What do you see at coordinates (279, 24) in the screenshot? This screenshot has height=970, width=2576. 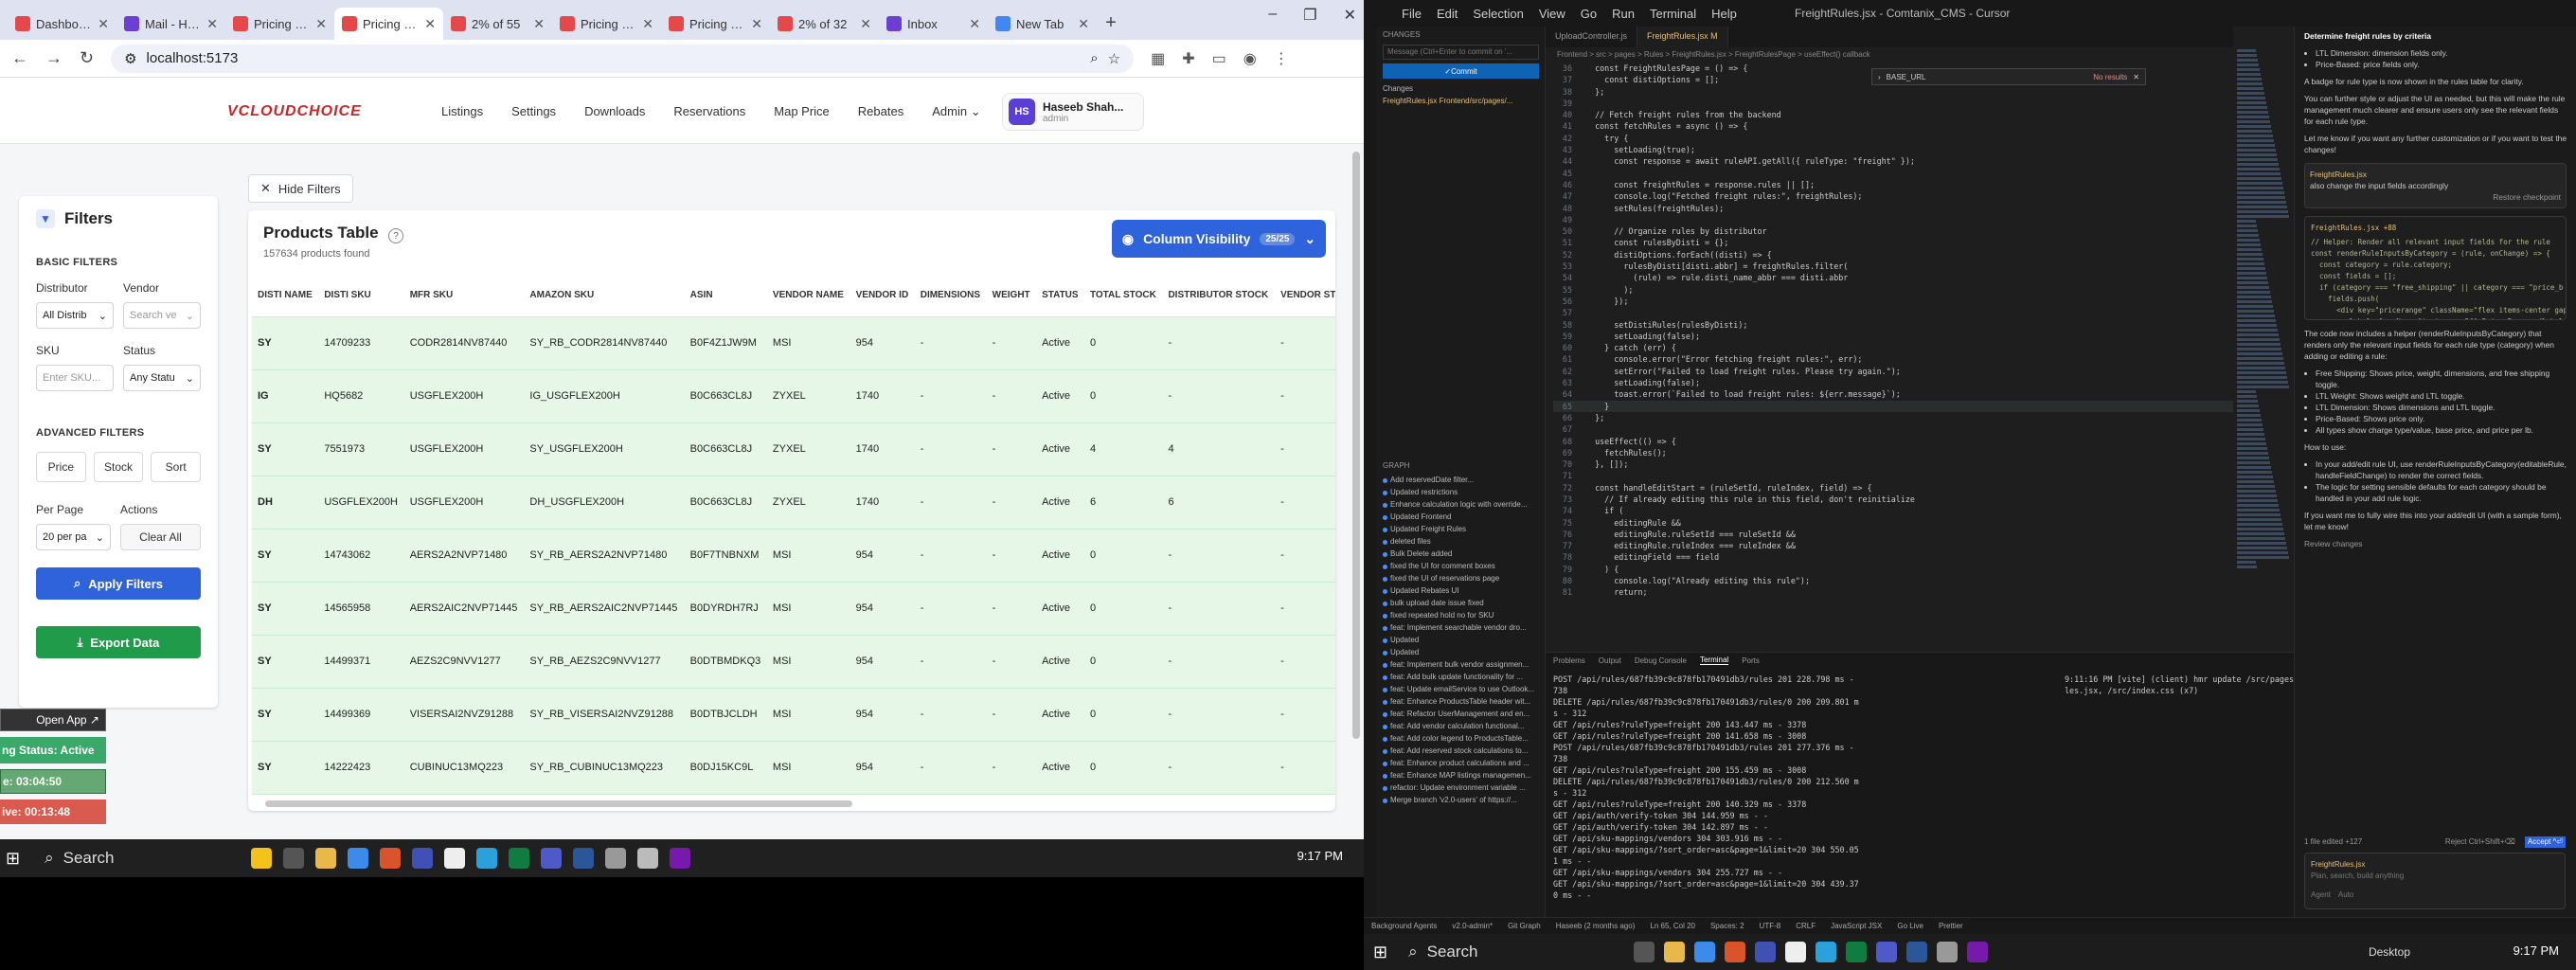 I see `browser-tab: Pricing Calculator ✕` at bounding box center [279, 24].